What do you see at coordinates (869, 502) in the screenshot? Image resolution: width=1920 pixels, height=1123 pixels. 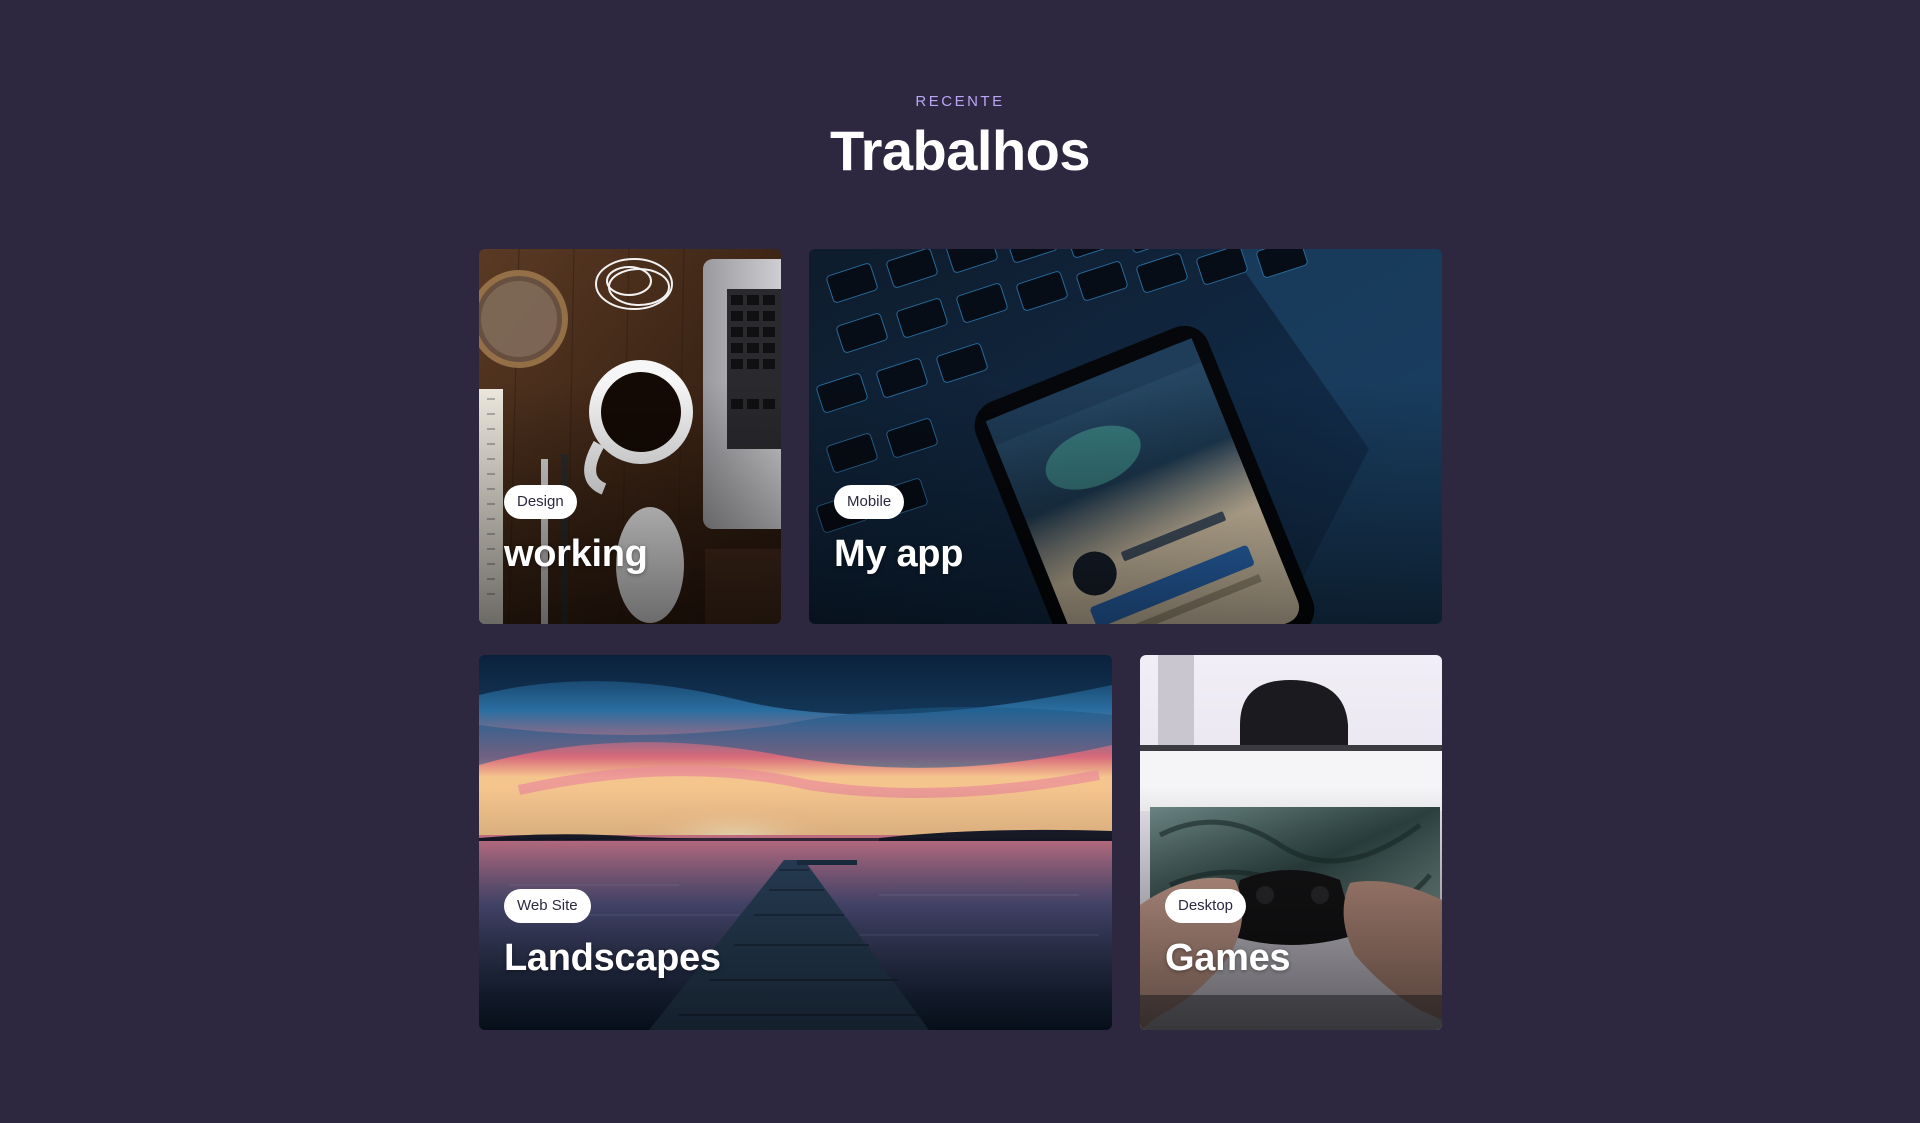 I see `project-tag: Mobile` at bounding box center [869, 502].